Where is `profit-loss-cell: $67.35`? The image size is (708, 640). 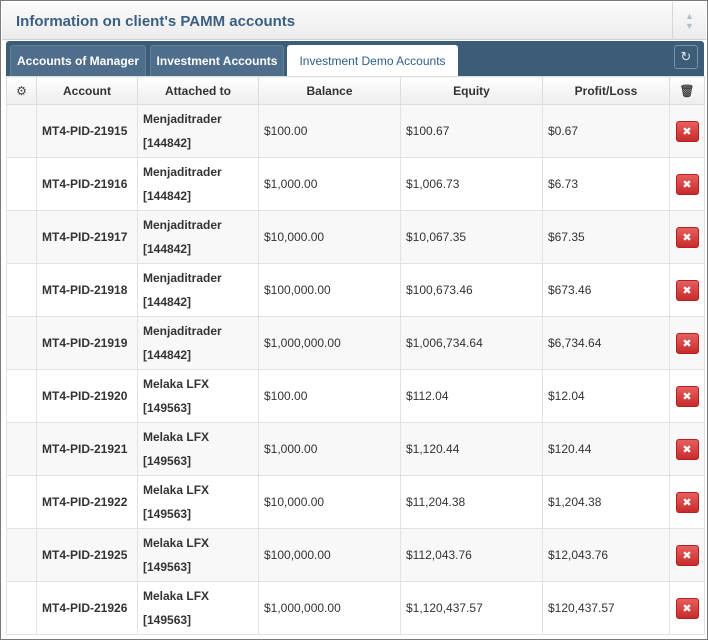
profit-loss-cell: $67.35 is located at coordinates (606, 237).